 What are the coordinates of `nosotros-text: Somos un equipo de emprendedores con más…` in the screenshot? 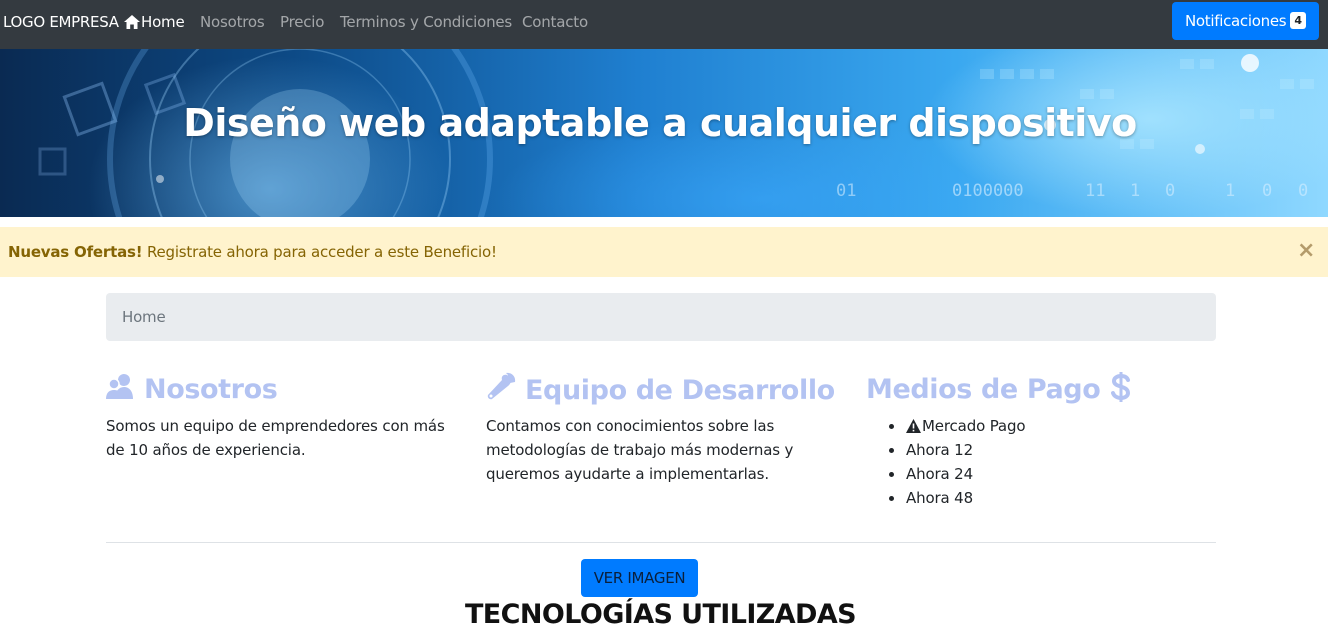 It's located at (275, 438).